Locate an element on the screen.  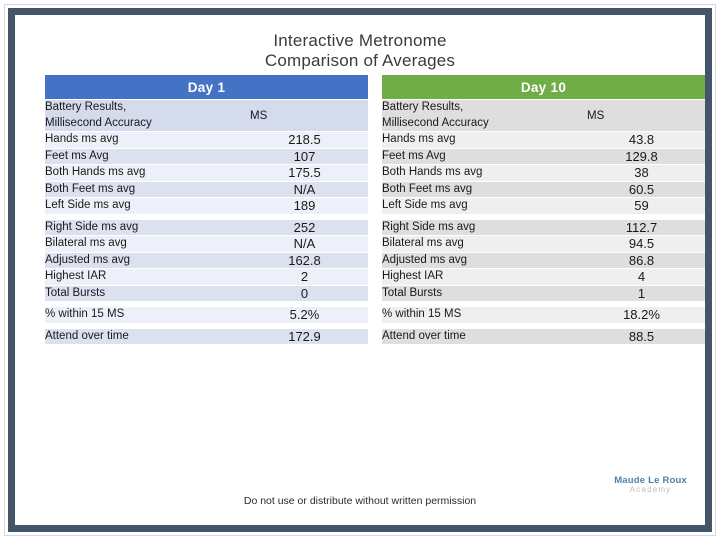
day10-header-row: Day 10 is located at coordinates (543, 87).